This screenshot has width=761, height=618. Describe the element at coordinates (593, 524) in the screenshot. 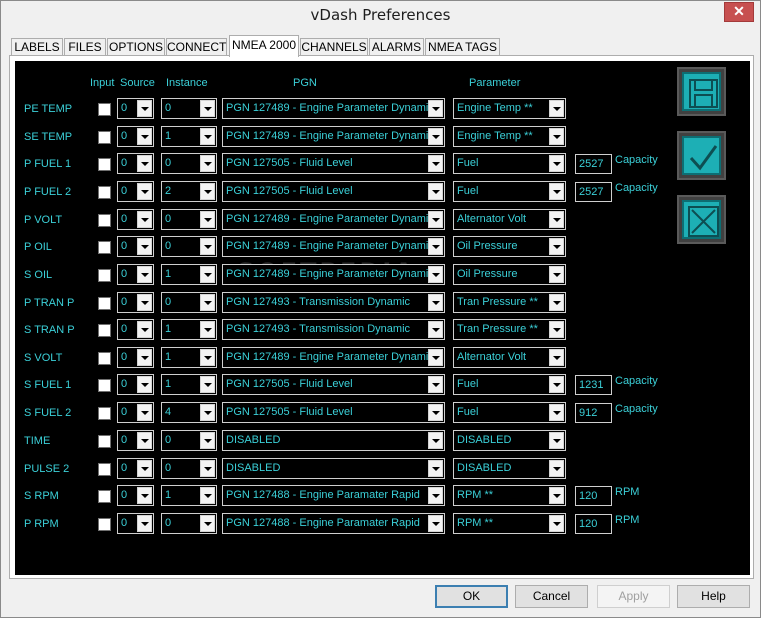

I see `value-field: 120` at that location.